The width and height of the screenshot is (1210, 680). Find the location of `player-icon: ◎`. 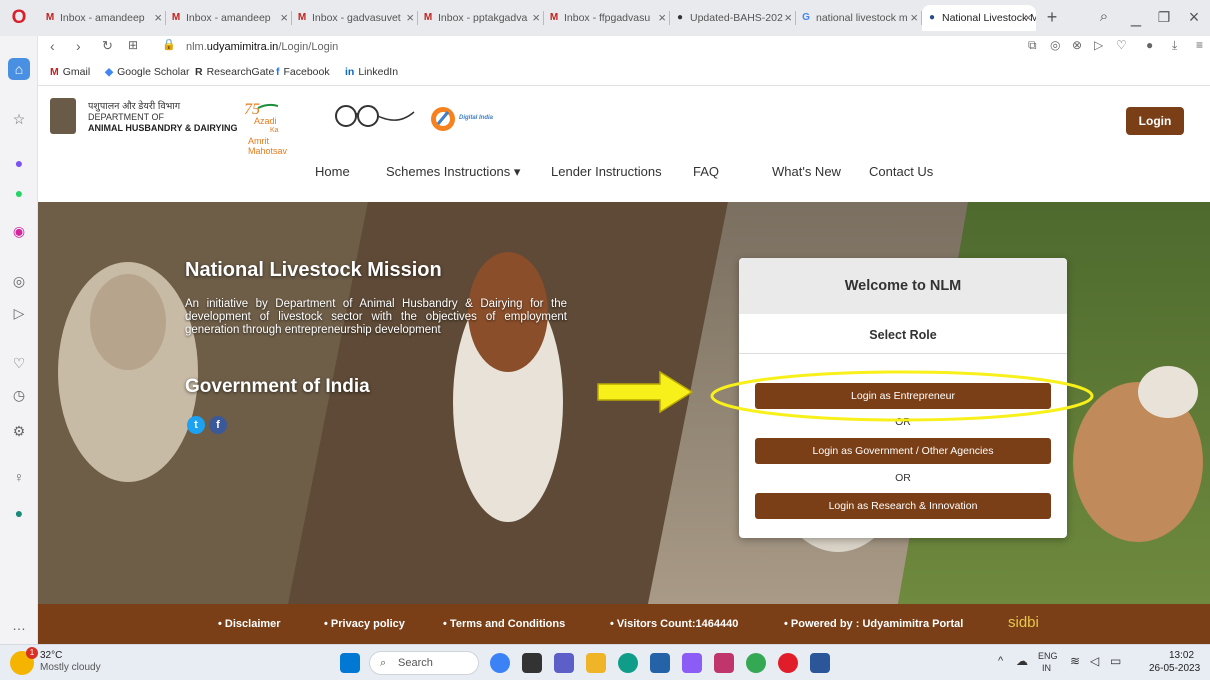

player-icon: ◎ is located at coordinates (19, 281).